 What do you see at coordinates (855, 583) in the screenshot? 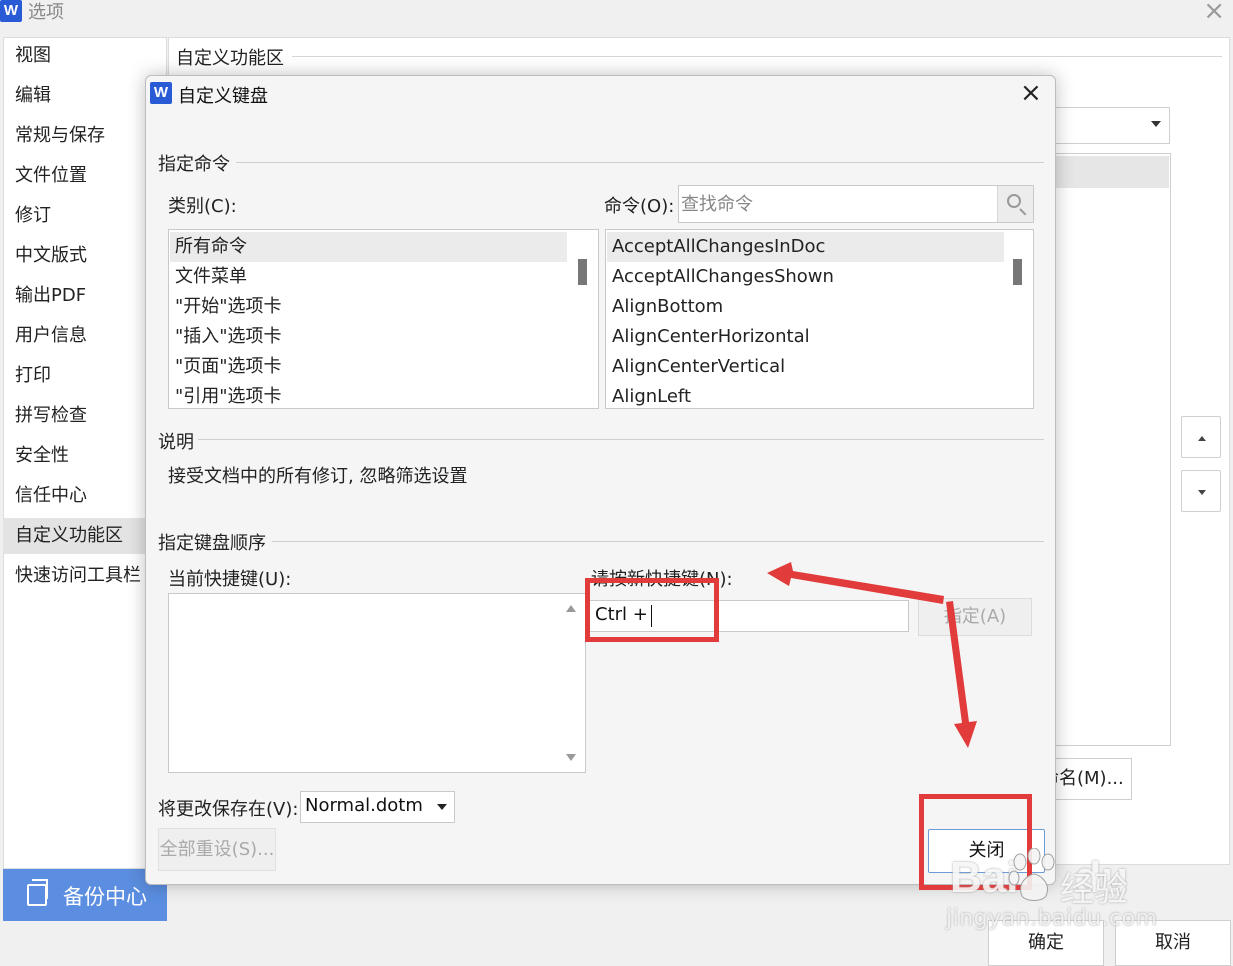
I see `arrow-to-shortcut-field` at bounding box center [855, 583].